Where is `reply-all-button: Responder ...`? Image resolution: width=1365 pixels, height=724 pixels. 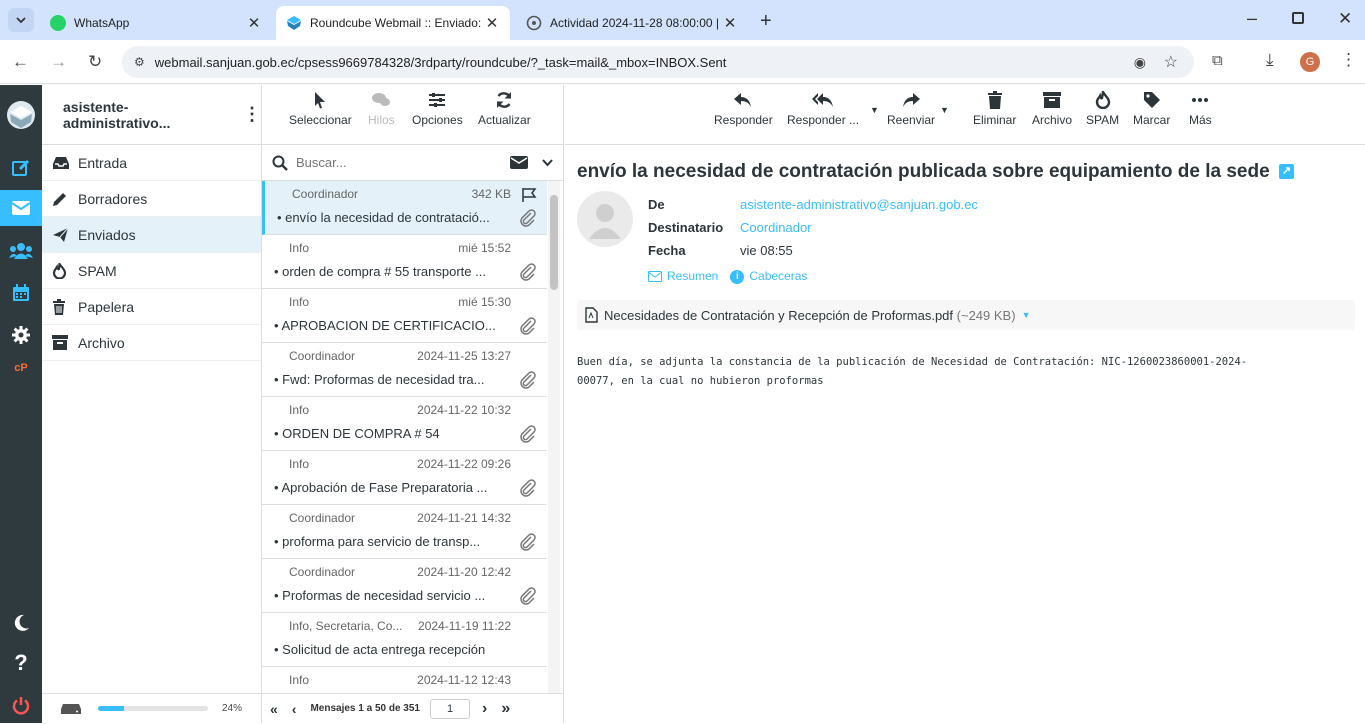 reply-all-button: Responder ... is located at coordinates (823, 109).